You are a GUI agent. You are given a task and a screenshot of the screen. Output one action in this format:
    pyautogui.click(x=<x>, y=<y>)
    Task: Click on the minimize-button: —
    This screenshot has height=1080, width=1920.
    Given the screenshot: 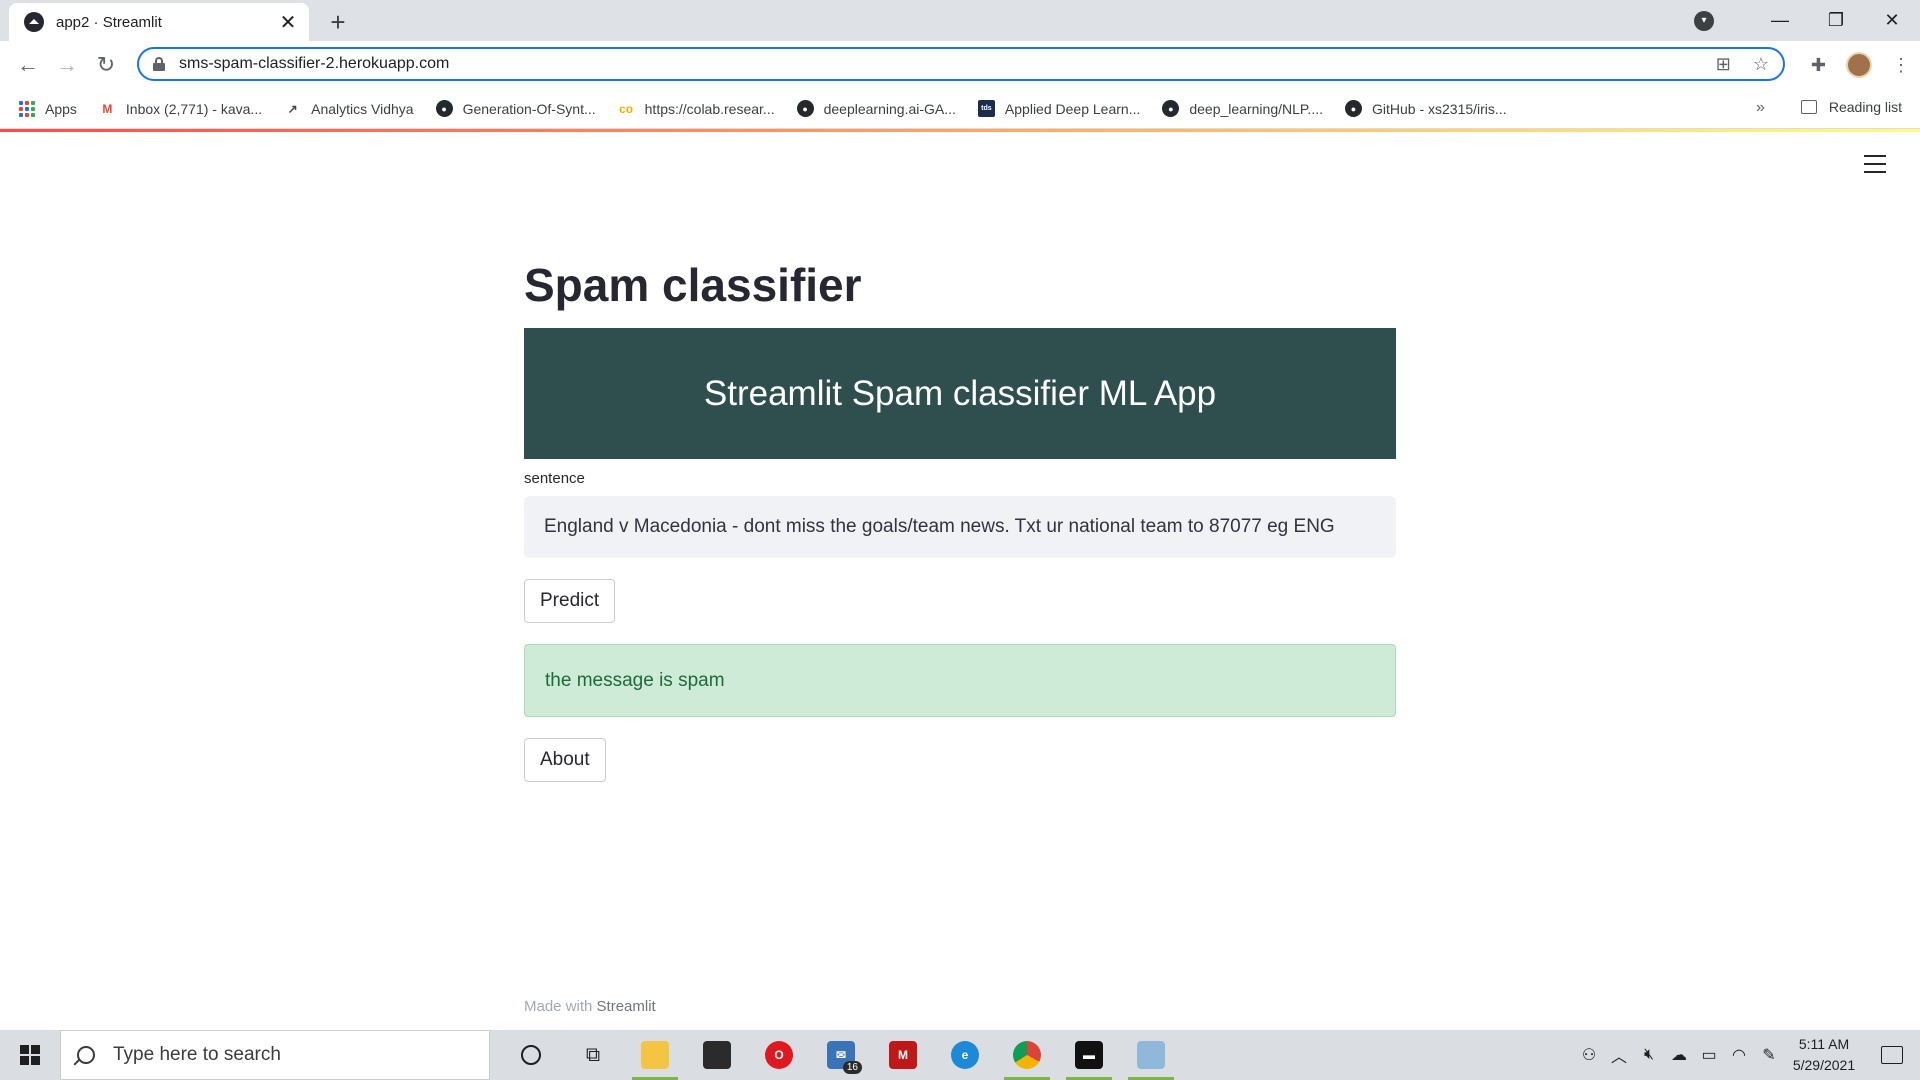 What is the action you would take?
    pyautogui.click(x=1780, y=20)
    